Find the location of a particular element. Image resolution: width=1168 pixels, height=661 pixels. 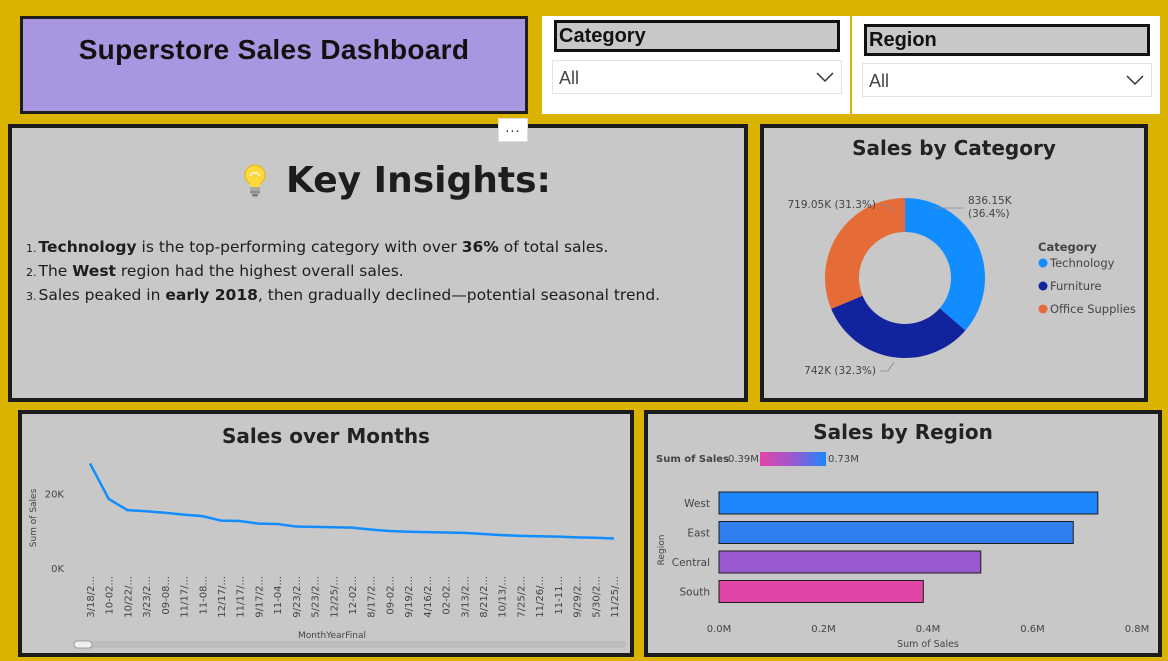

category-dropdown-value: All is located at coordinates (569, 78).